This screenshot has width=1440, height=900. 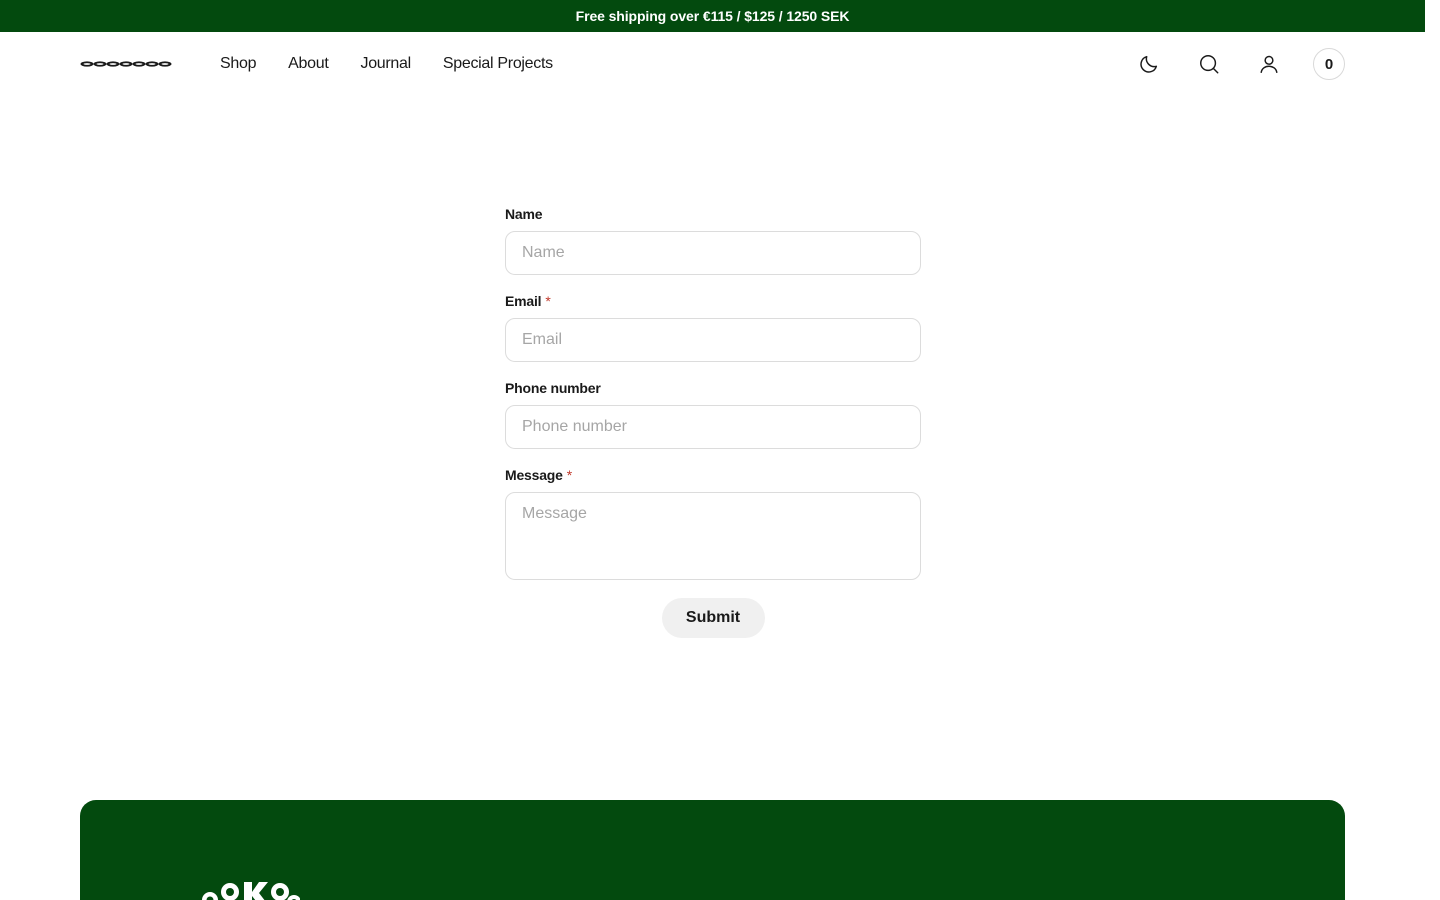 I want to click on brand-logo, so click(x=126, y=64).